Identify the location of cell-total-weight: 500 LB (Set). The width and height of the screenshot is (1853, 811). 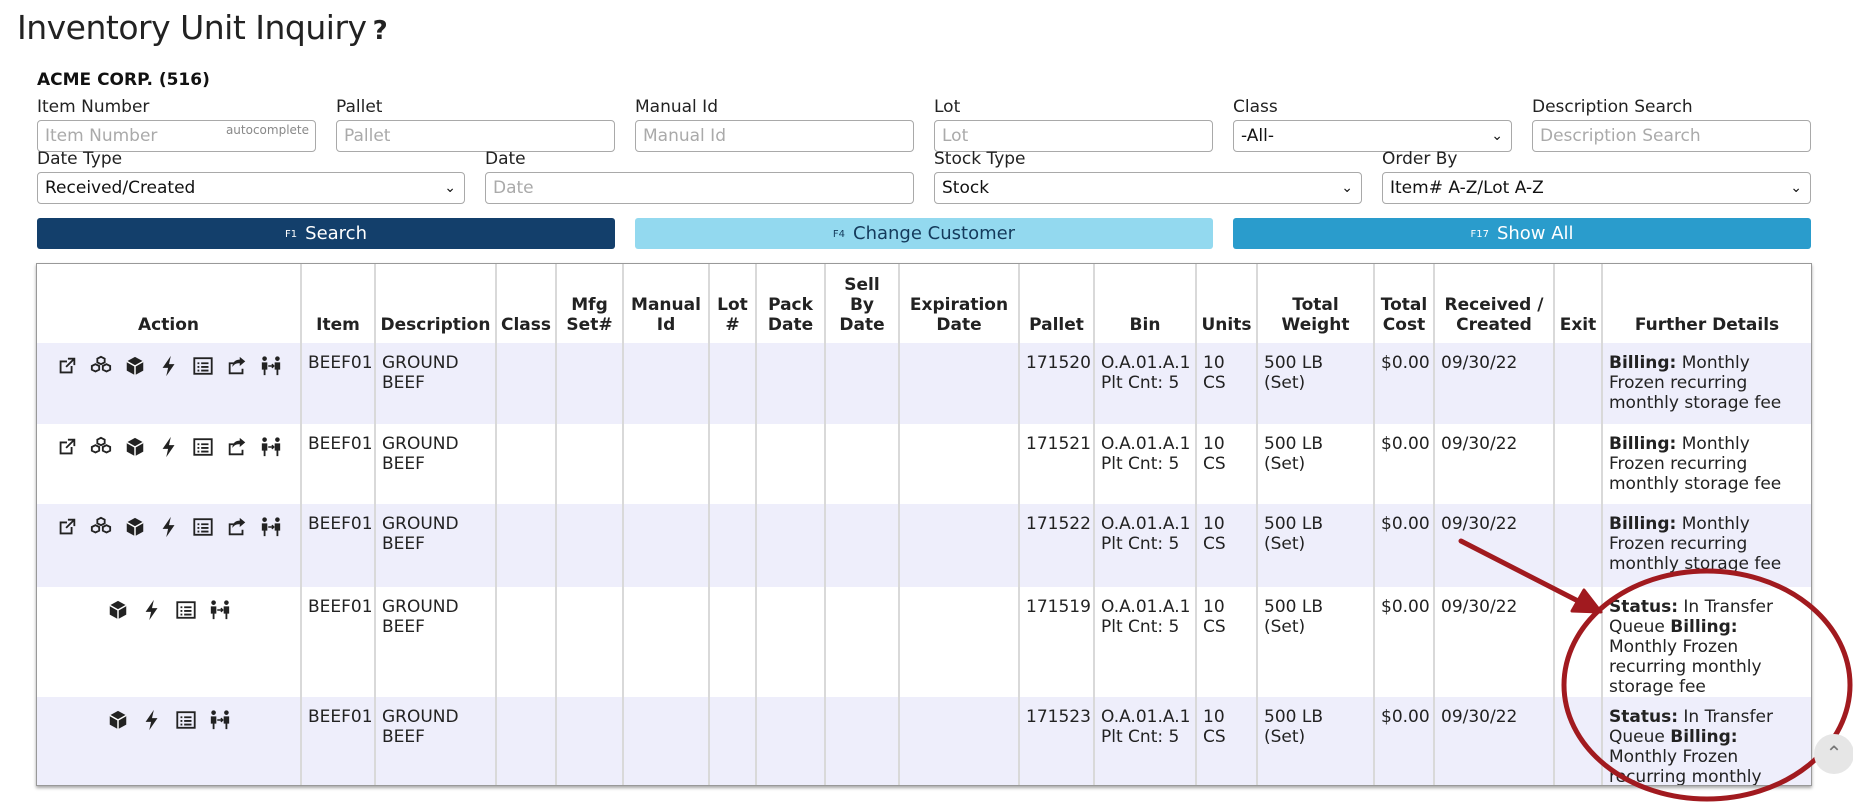
(1315, 464).